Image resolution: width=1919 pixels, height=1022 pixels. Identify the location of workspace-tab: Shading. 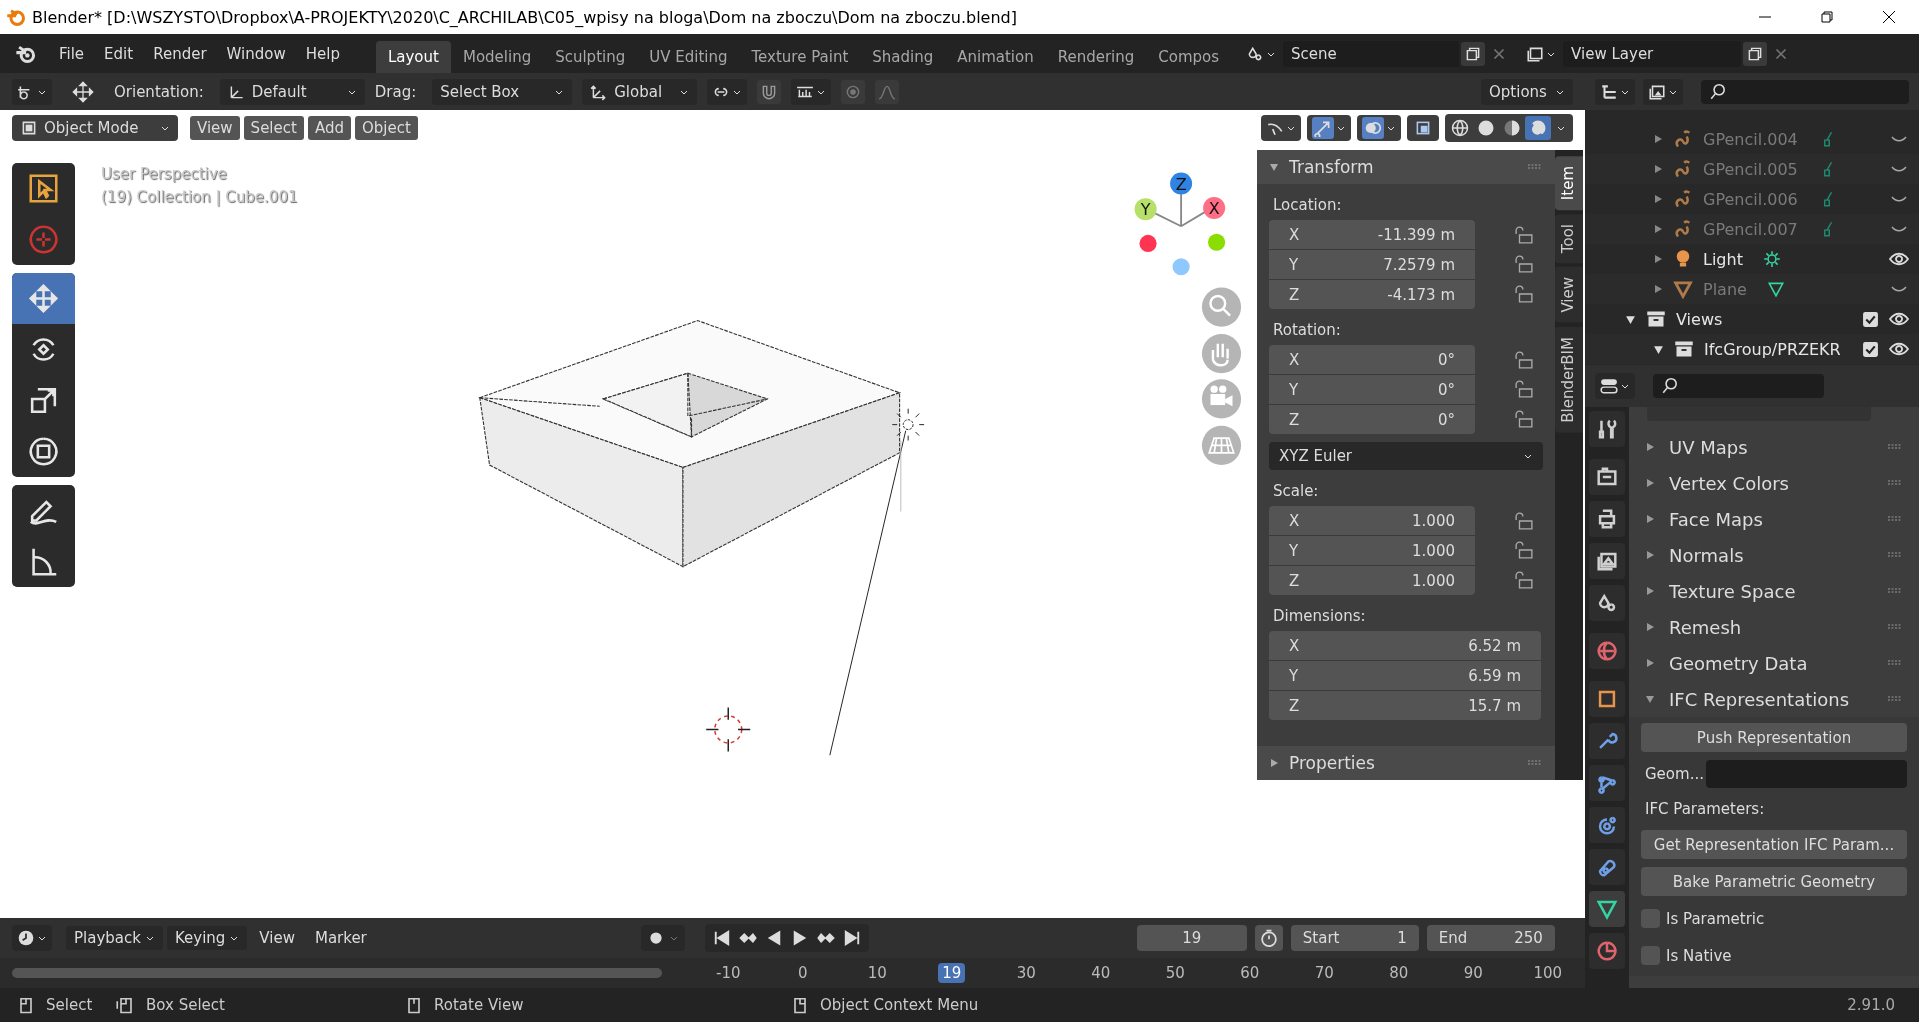
(903, 57).